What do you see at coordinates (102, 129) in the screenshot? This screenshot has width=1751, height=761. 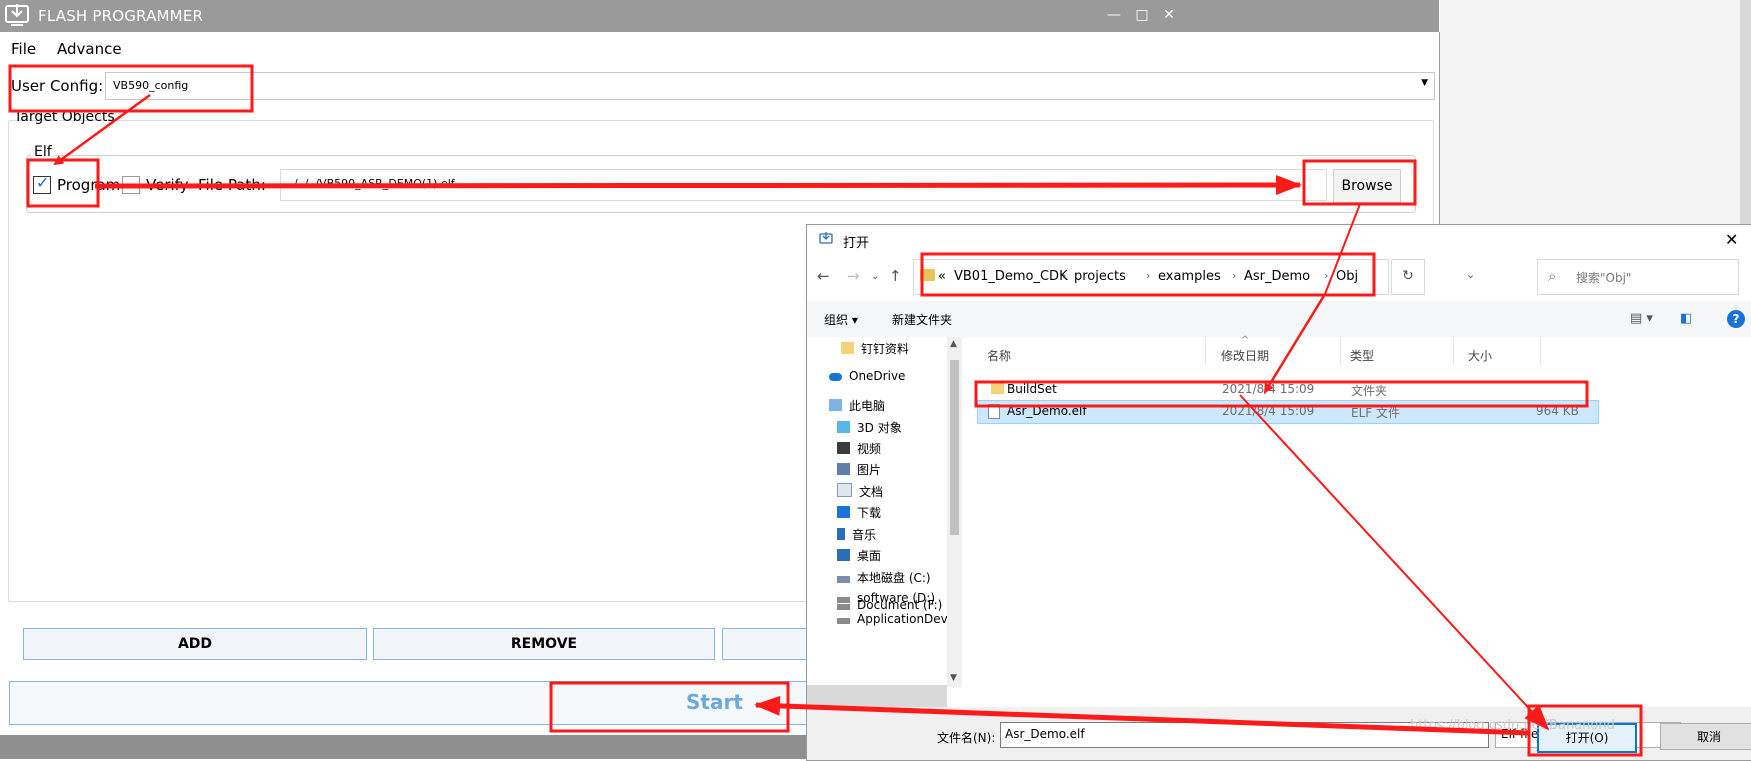 I see `arrow-config-to-program` at bounding box center [102, 129].